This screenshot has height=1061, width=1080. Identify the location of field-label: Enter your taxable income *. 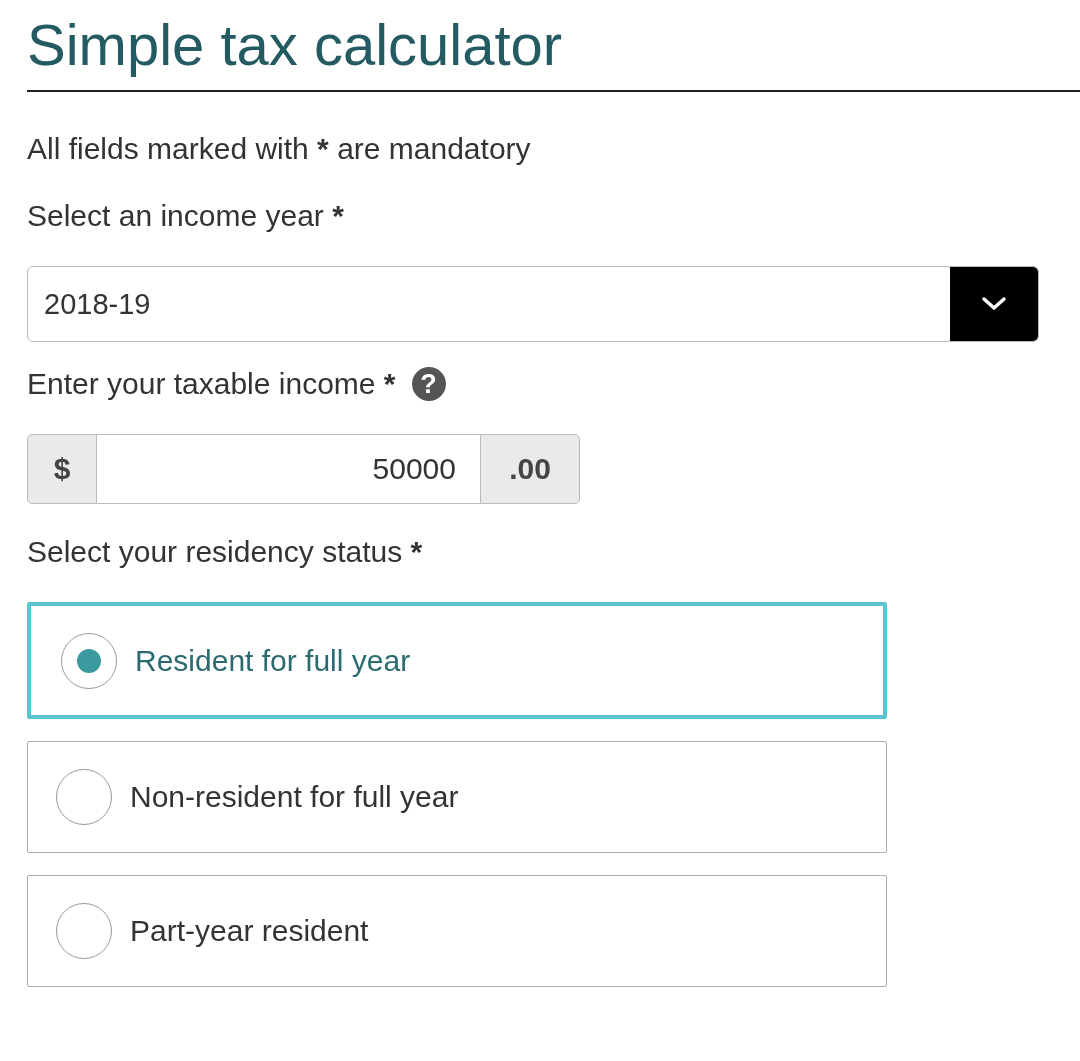
(211, 384).